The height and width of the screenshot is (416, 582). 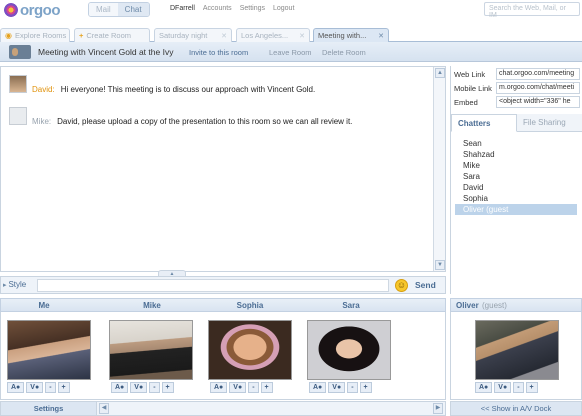 What do you see at coordinates (103, 9) in the screenshot?
I see `mail-tab: Mail` at bounding box center [103, 9].